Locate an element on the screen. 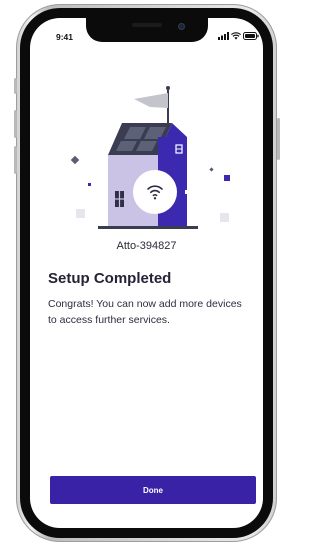 The height and width of the screenshot is (544, 320). volume-down-button is located at coordinates (15, 160).